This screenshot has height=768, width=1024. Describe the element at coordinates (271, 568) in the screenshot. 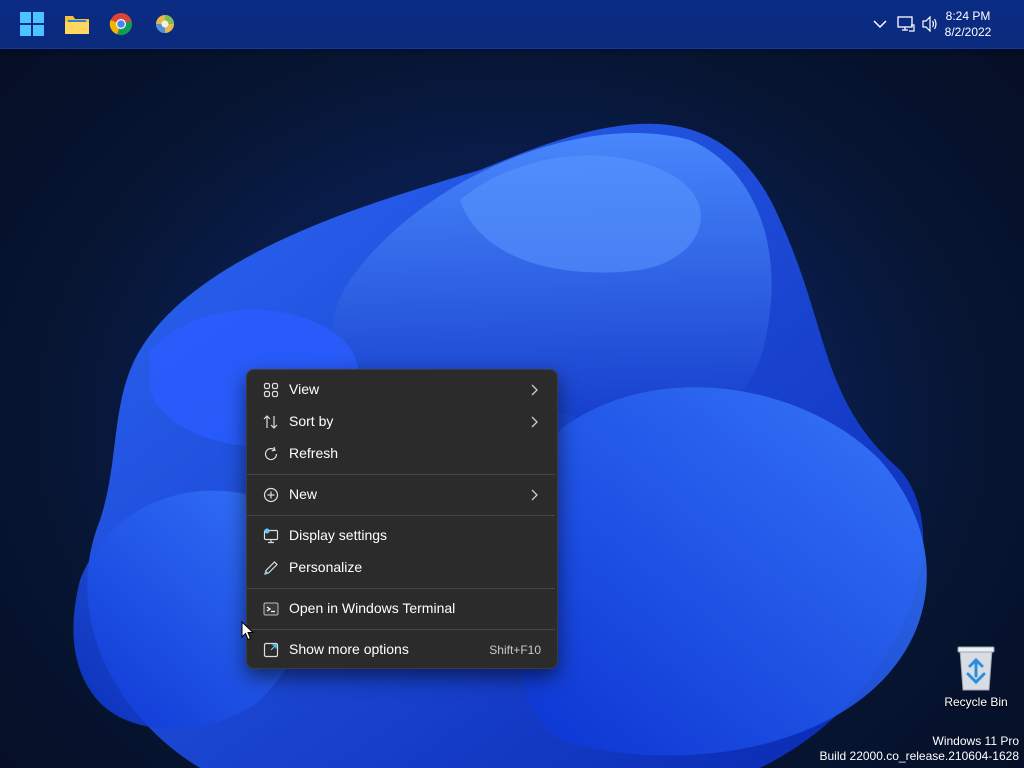

I see `pen-icon` at that location.